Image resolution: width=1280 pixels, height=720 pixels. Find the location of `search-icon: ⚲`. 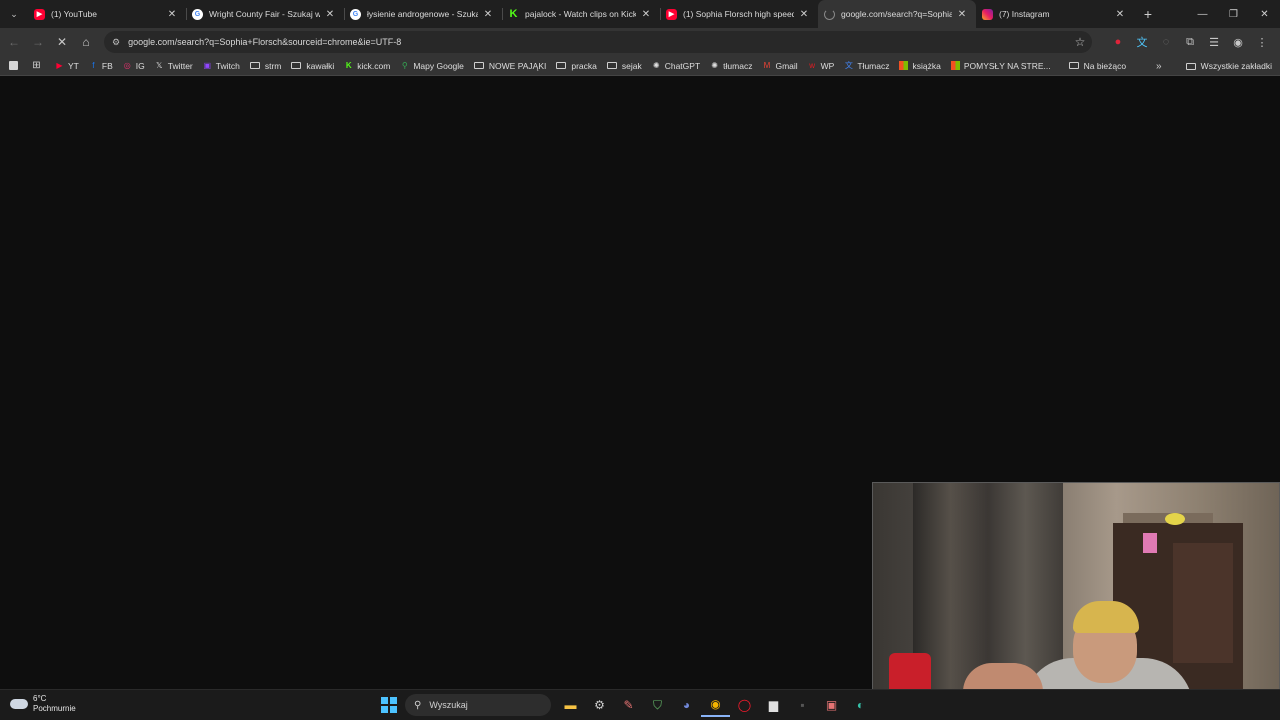

search-icon: ⚲ is located at coordinates (418, 705).